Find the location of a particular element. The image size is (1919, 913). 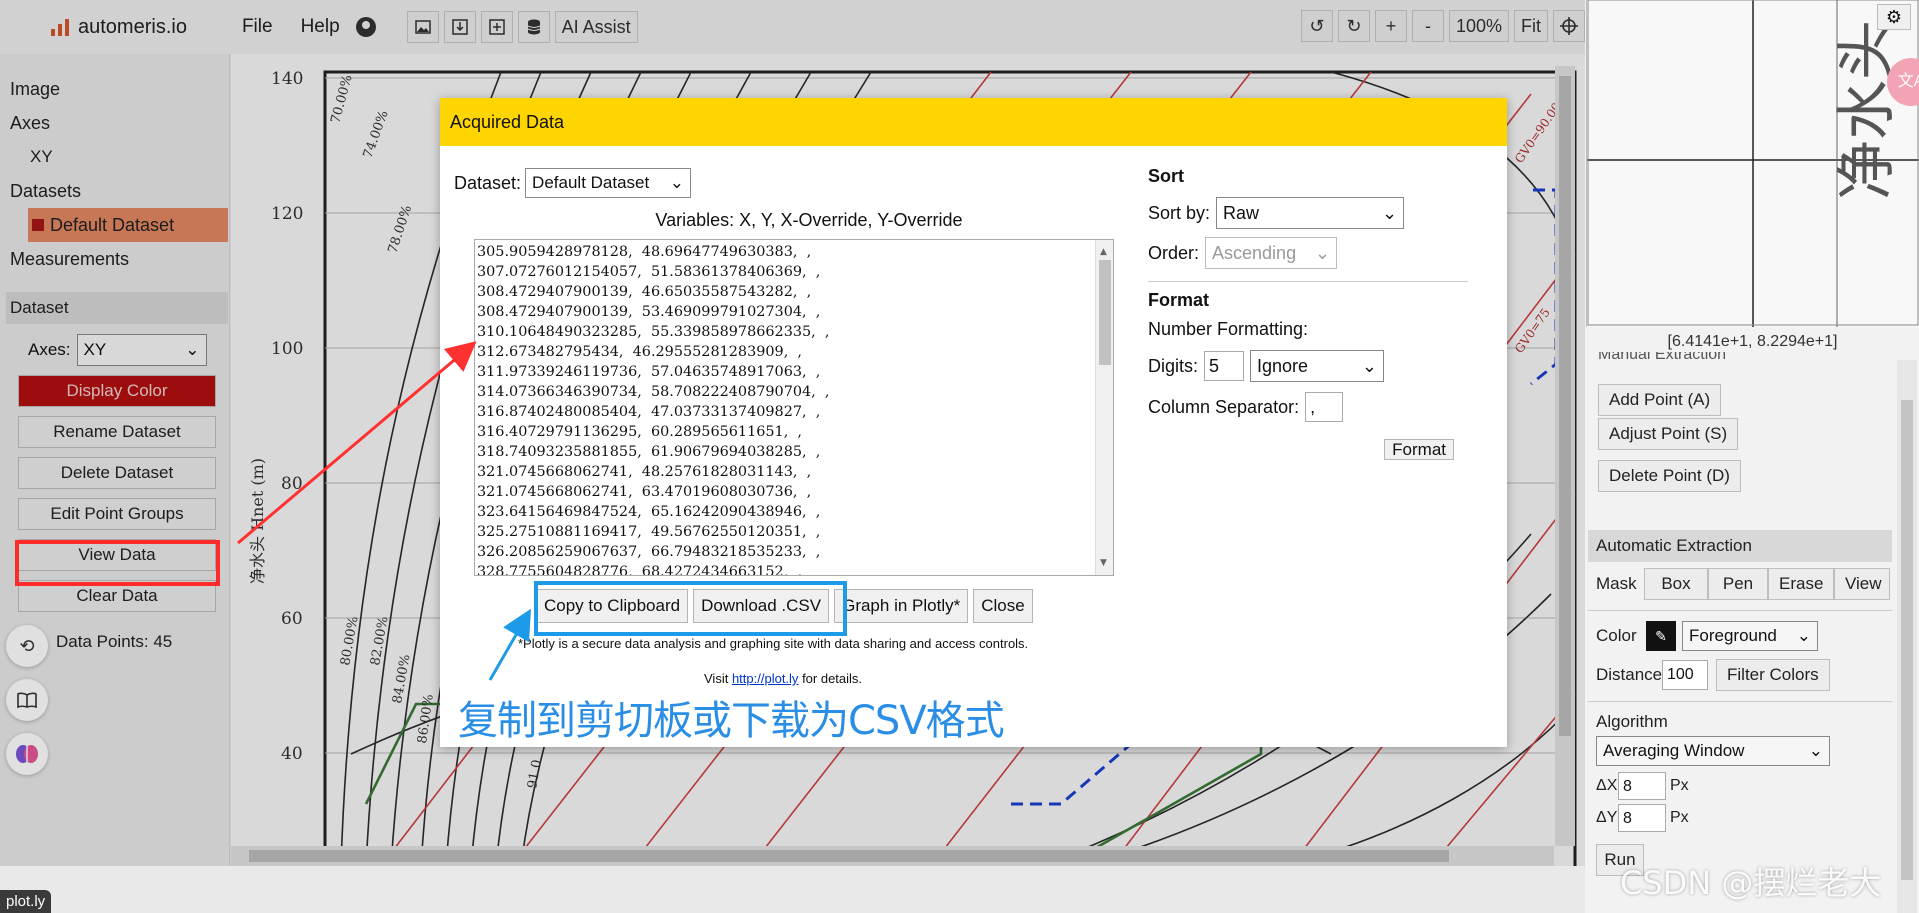

dataset-select-value: Default Dataset is located at coordinates (591, 182).